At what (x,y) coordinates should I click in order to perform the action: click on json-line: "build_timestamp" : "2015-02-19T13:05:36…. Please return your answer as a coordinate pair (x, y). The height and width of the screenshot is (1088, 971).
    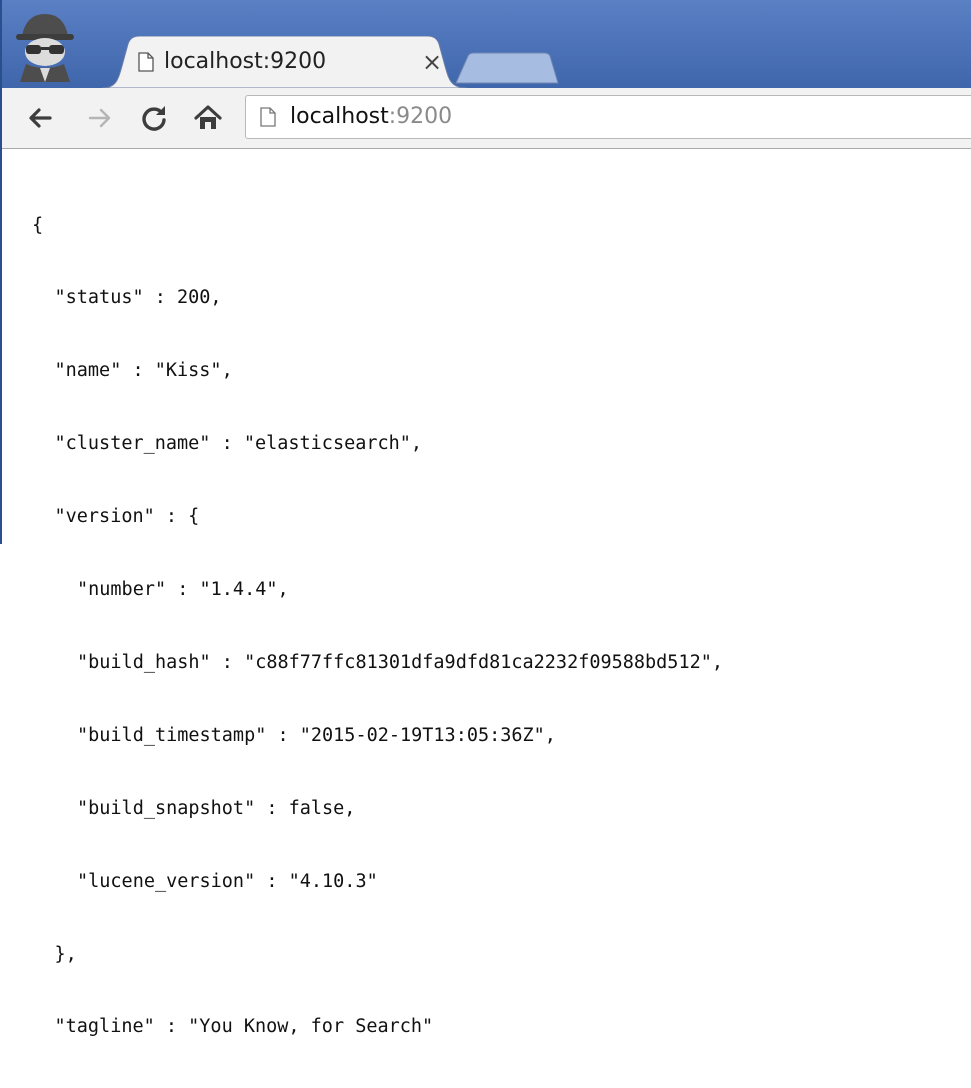
    Looking at the image, I should click on (316, 735).